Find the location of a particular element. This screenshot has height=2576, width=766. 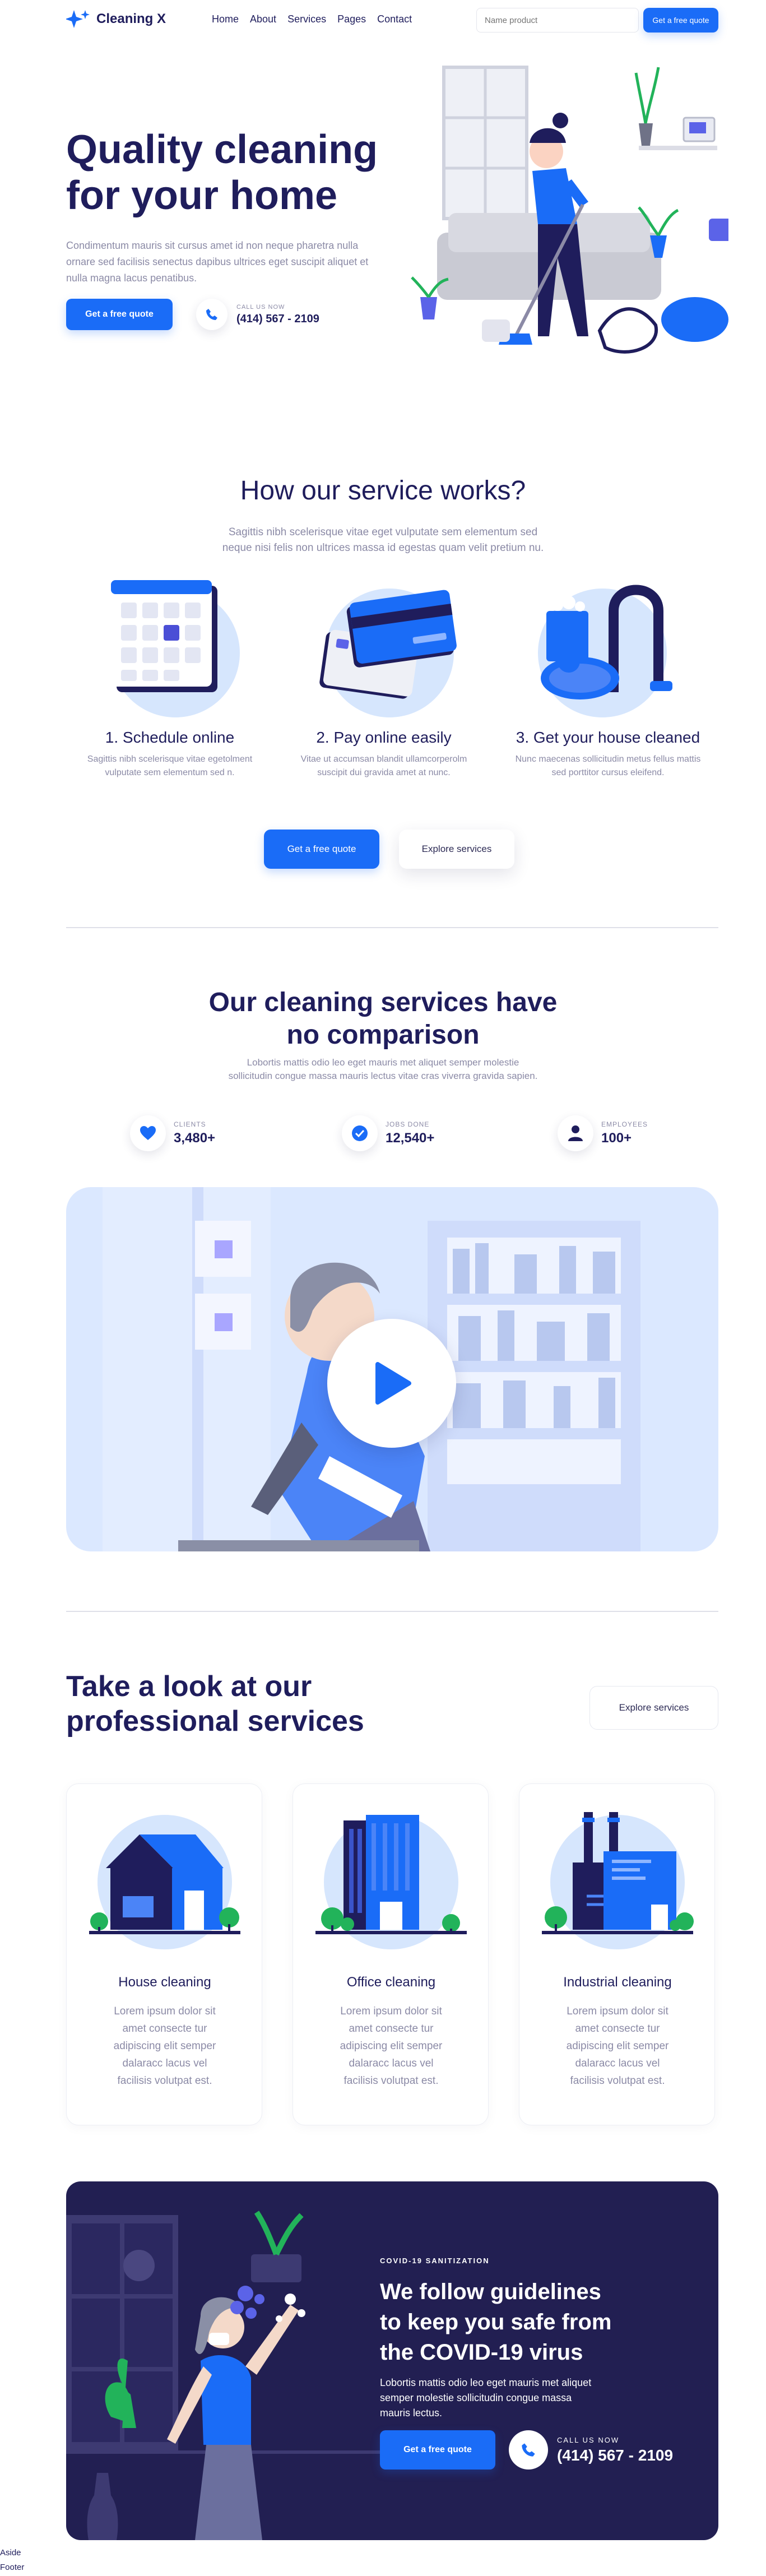

vacuum-illustration is located at coordinates (605, 651).